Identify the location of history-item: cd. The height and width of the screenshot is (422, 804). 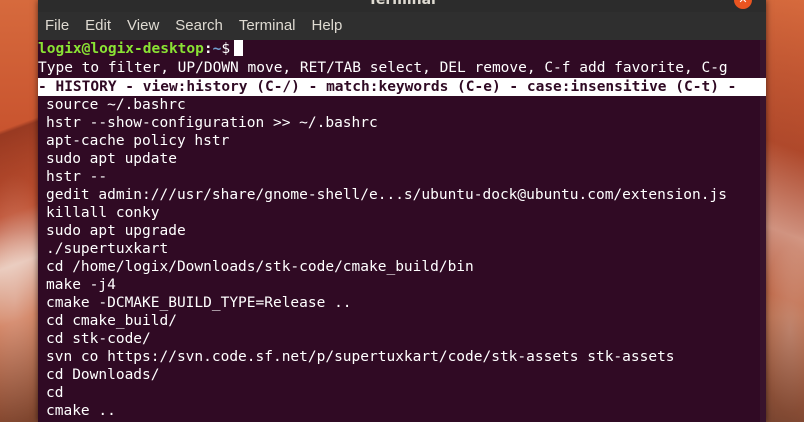
(54, 393).